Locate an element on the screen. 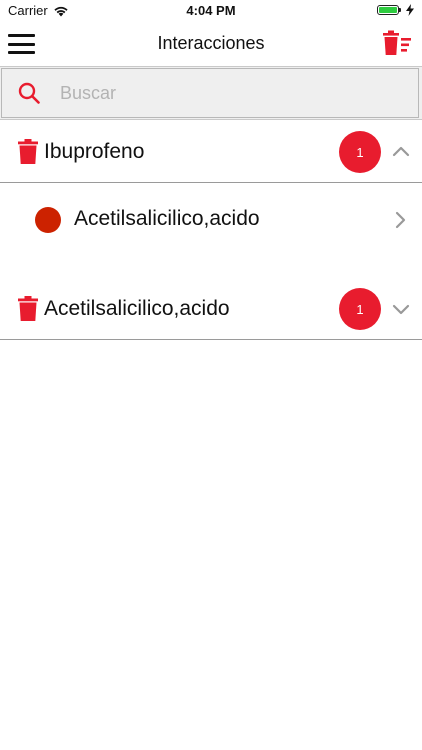  battery-fill is located at coordinates (388, 10).